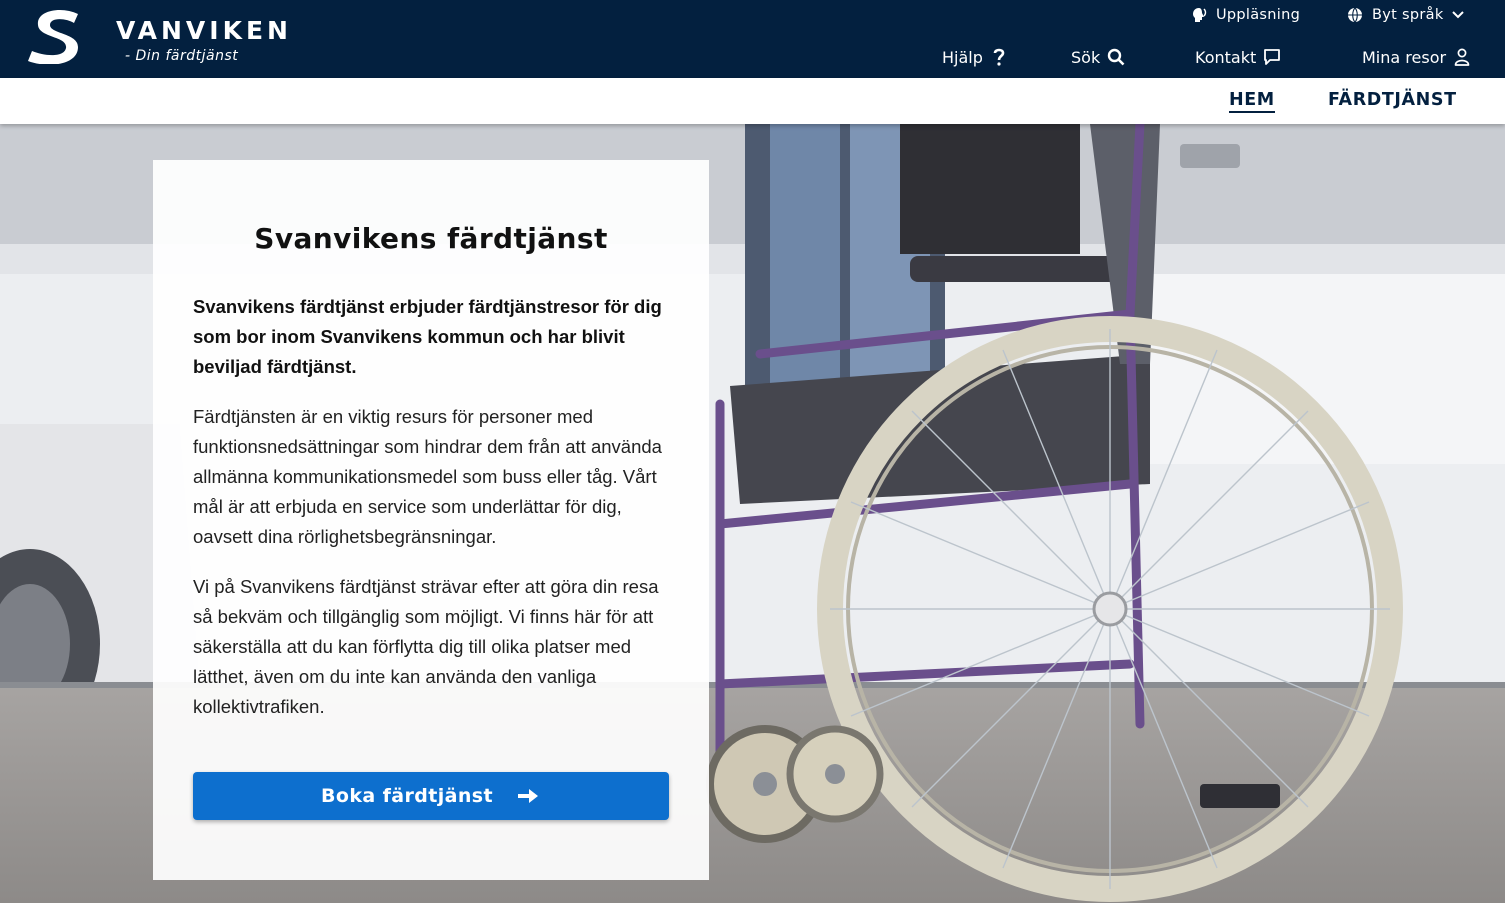 The image size is (1505, 903). I want to click on chat-icon, so click(1272, 57).